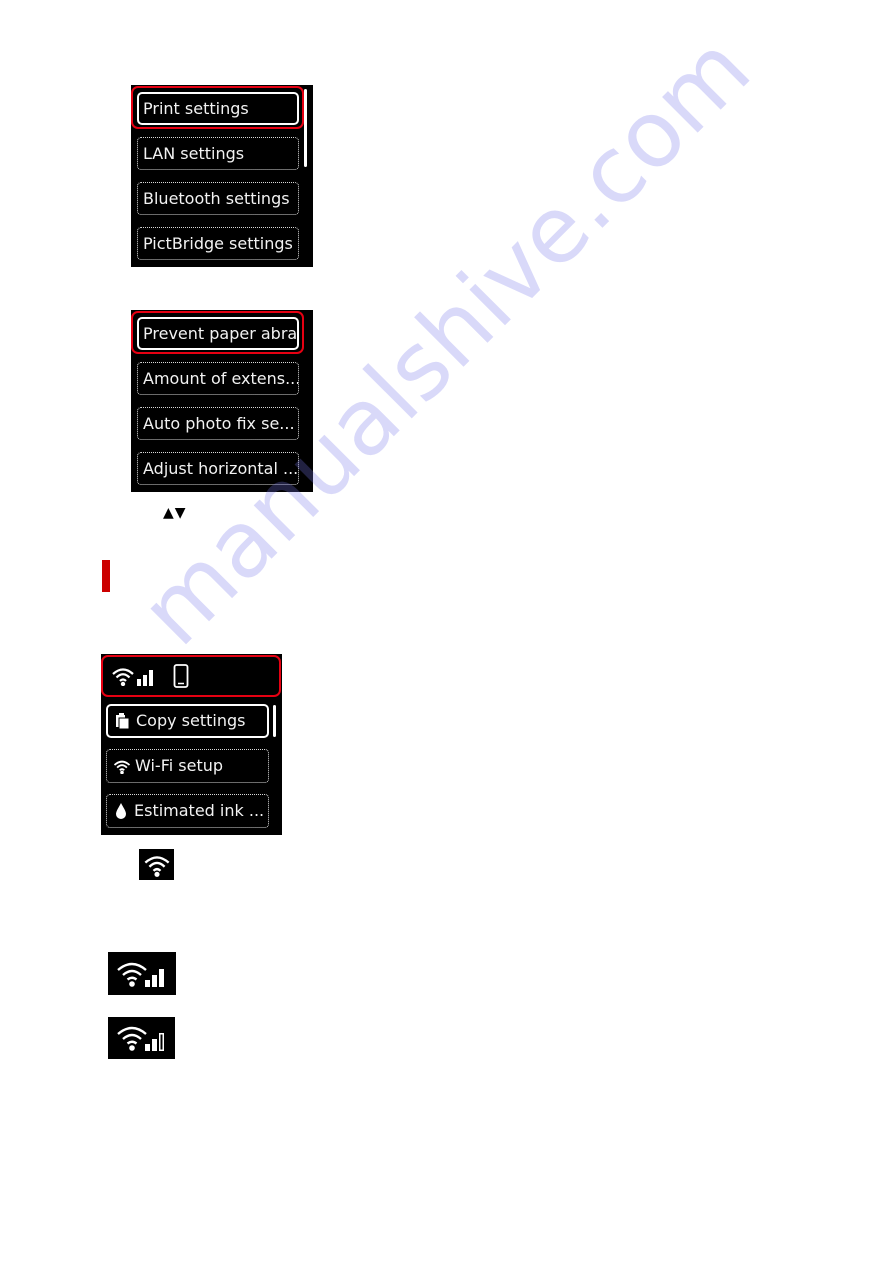 This screenshot has width=893, height=1263. I want to click on menu-item-label: Copy settings, so click(191, 720).